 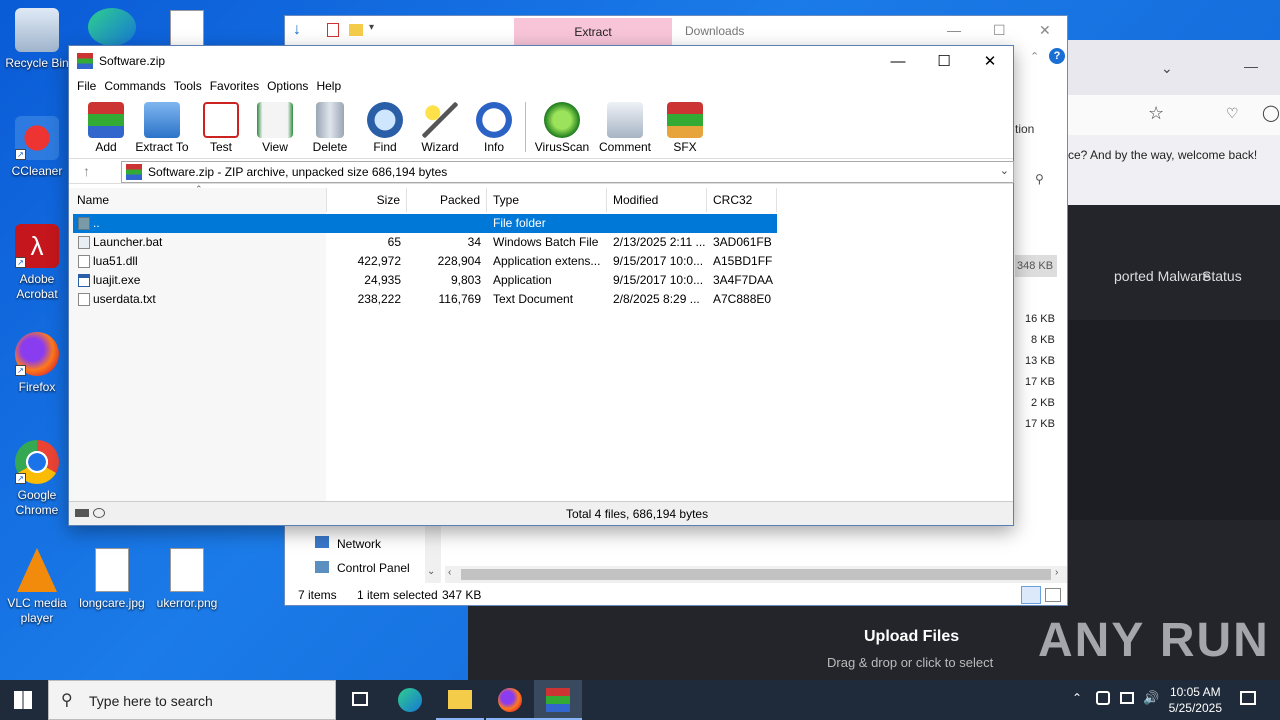 I want to click on nav-item-malware: ported Malware, so click(x=1162, y=276).